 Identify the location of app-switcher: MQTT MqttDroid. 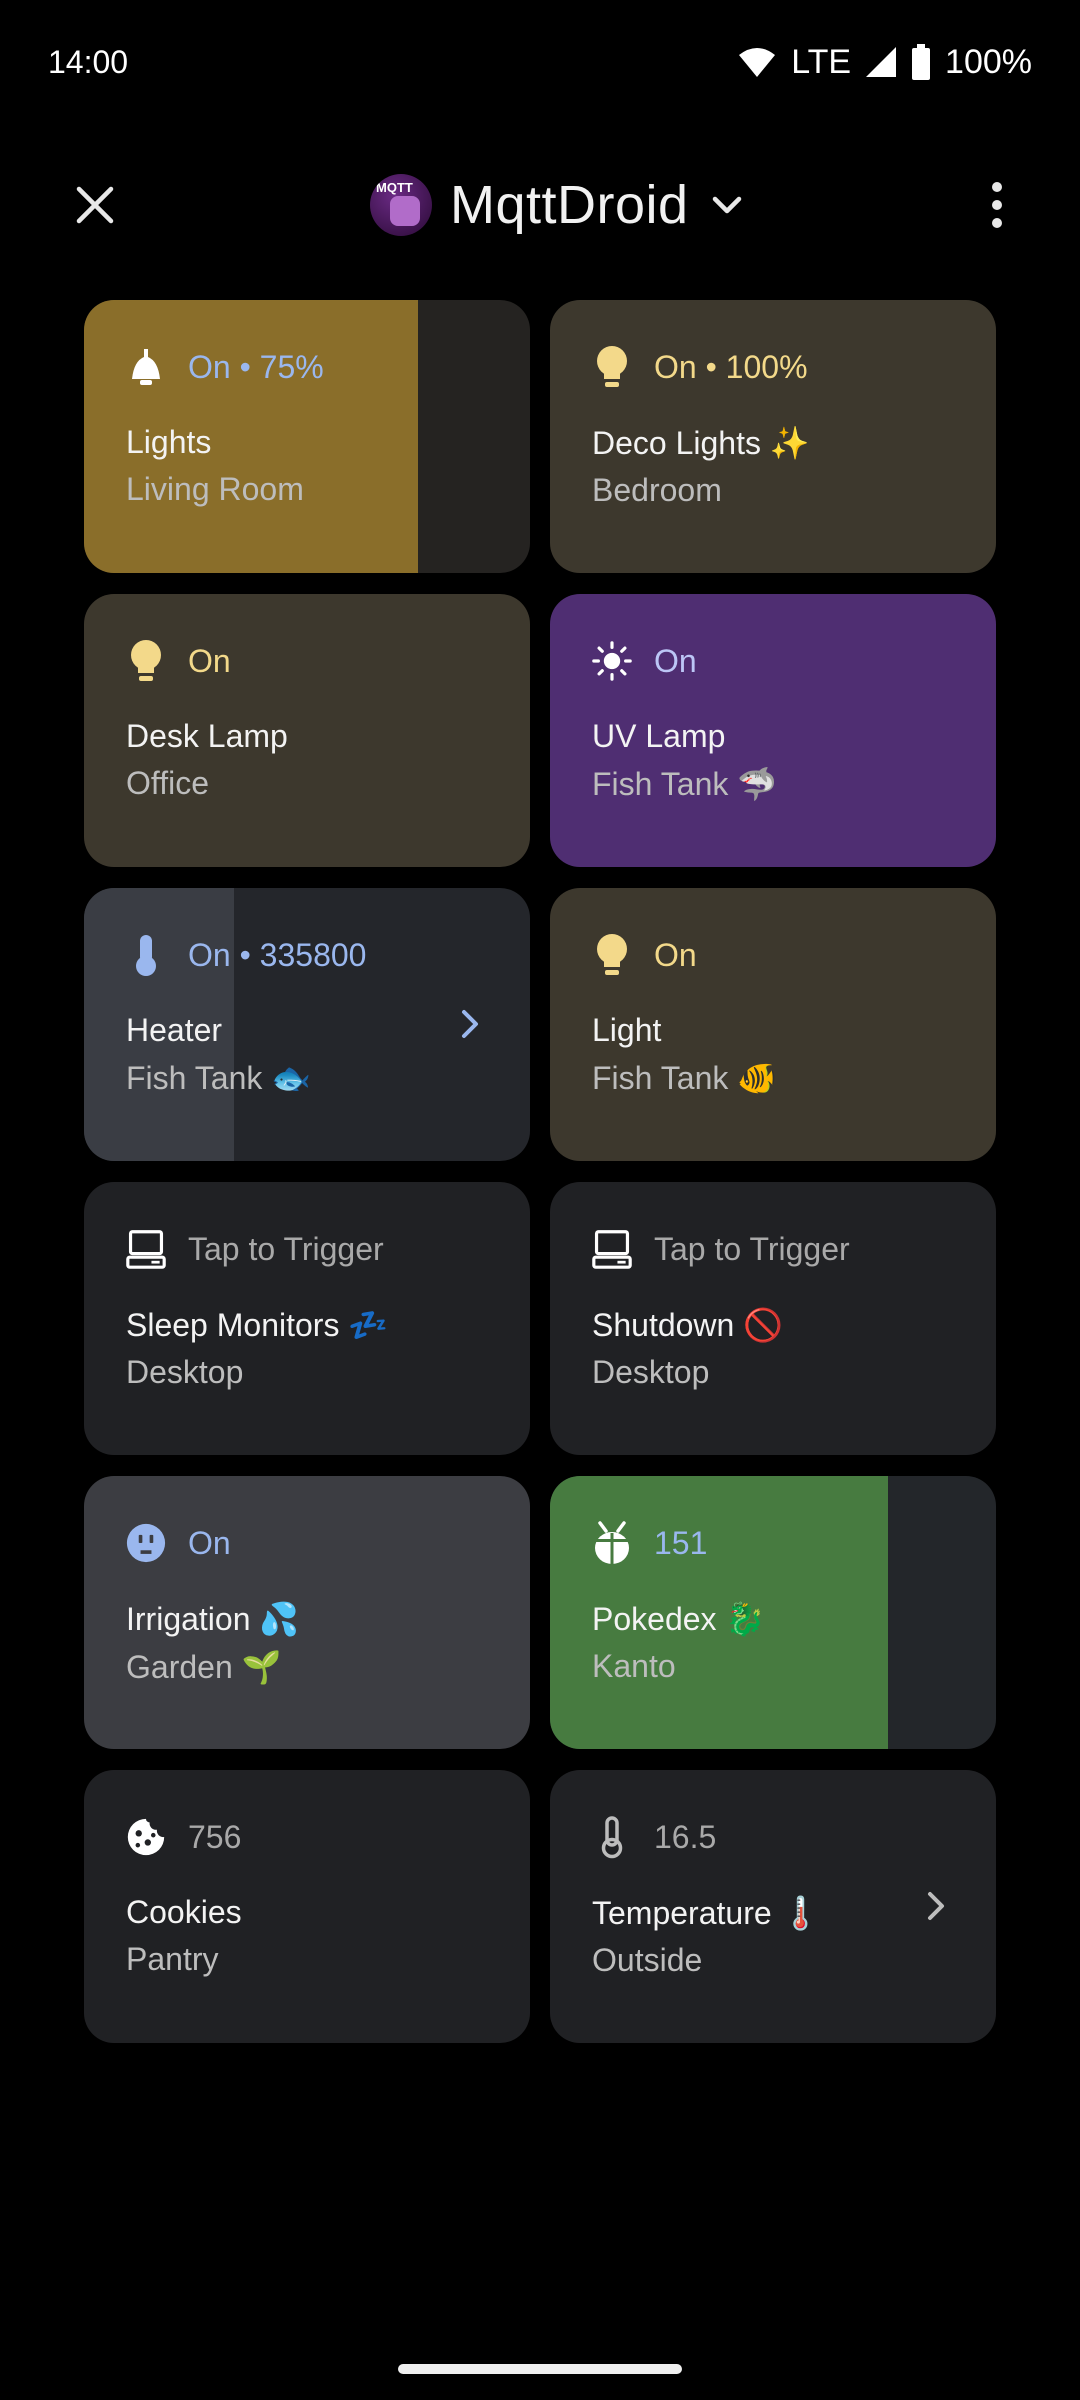
(558, 205).